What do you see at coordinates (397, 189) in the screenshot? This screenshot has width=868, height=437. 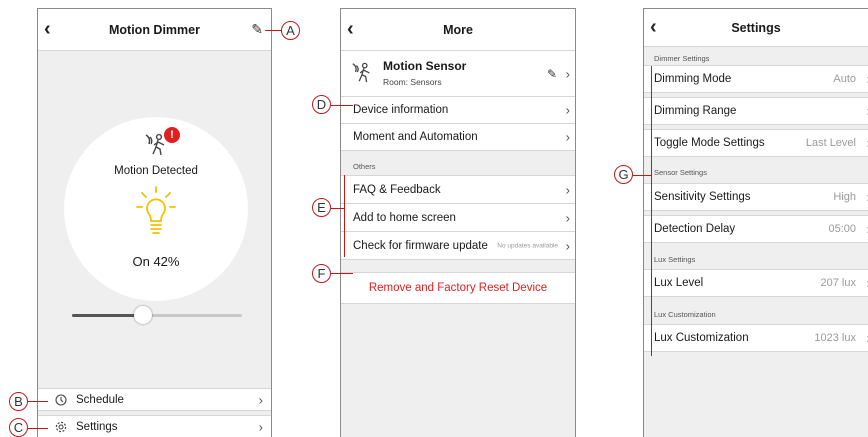 I see `row-label: FAQ & Feedback` at bounding box center [397, 189].